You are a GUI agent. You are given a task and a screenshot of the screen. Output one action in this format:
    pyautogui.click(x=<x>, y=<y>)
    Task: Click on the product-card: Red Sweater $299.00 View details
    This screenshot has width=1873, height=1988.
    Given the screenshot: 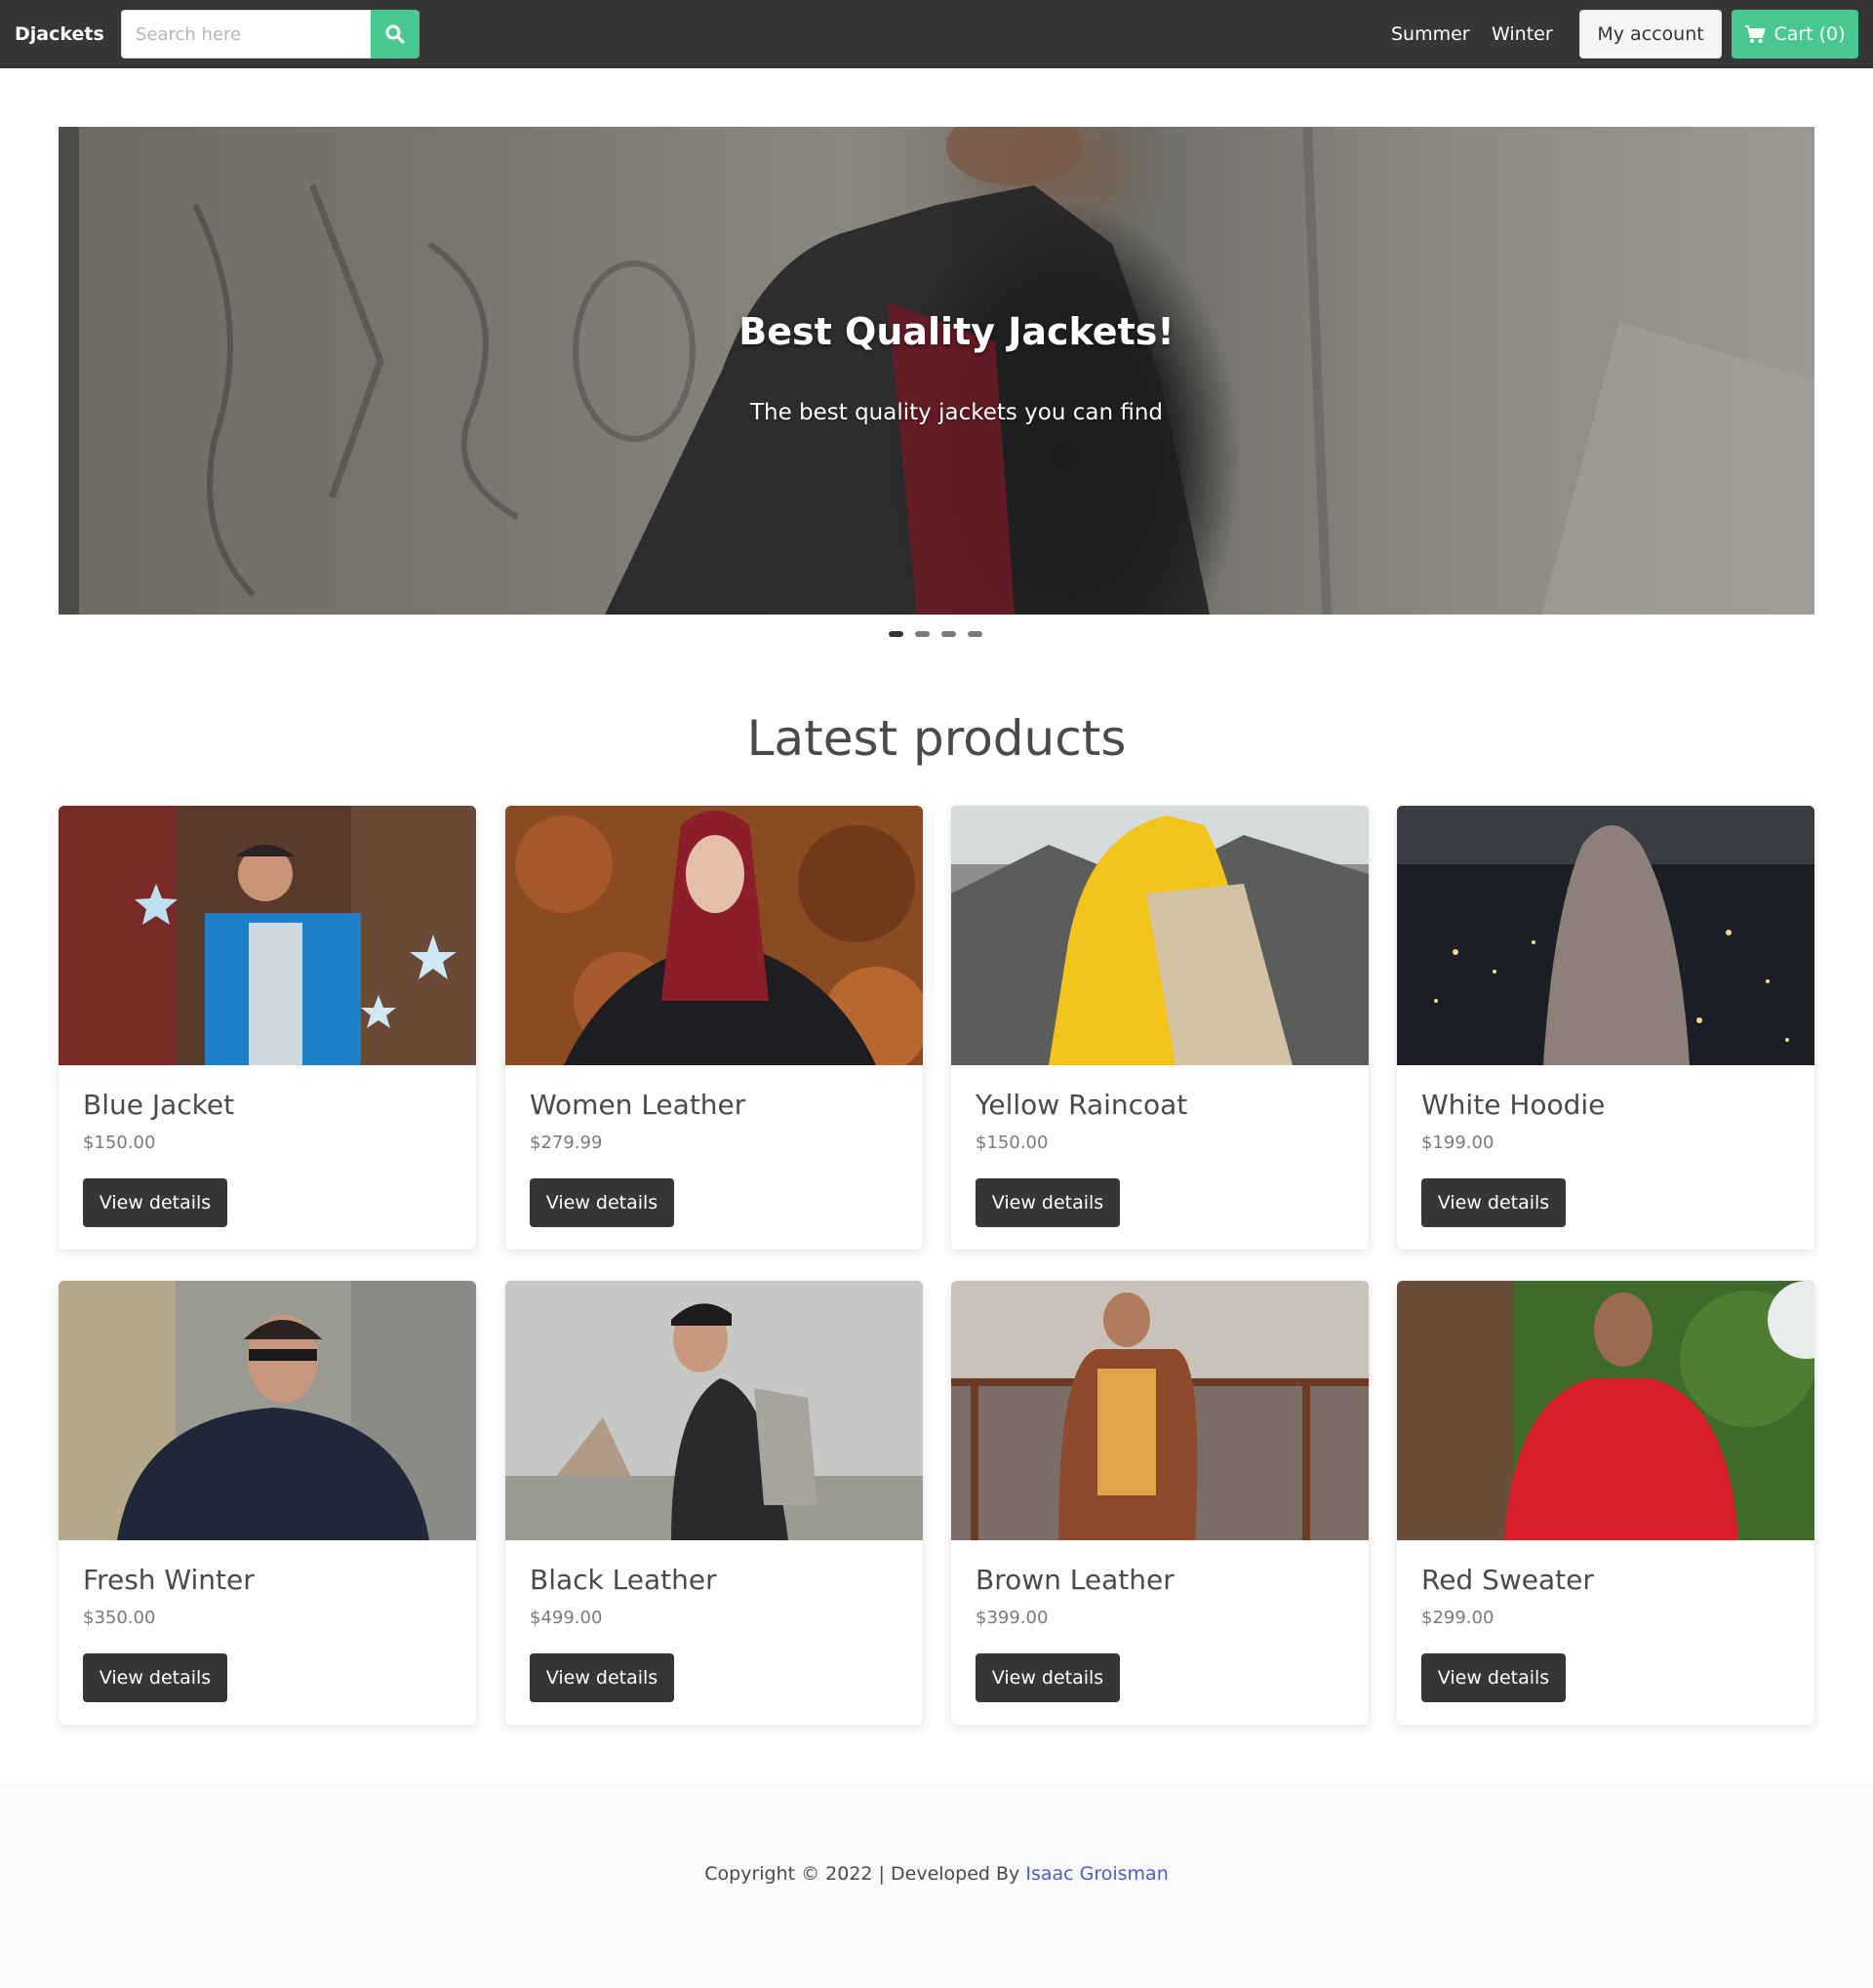 What is the action you would take?
    pyautogui.click(x=1605, y=1503)
    